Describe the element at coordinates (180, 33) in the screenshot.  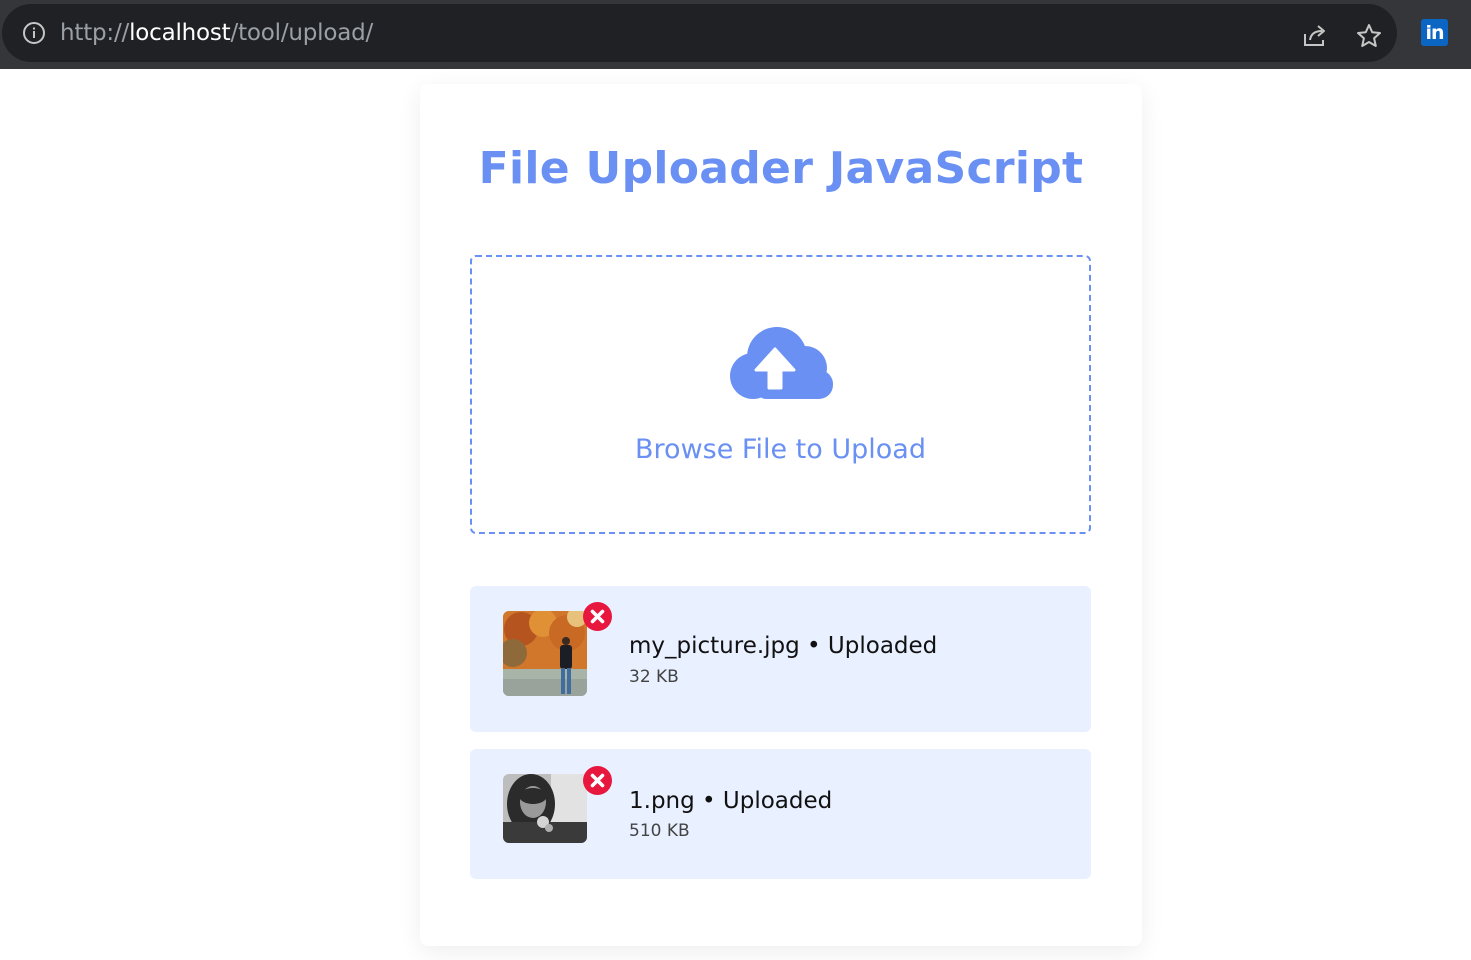
I see `url-host: localhost` at that location.